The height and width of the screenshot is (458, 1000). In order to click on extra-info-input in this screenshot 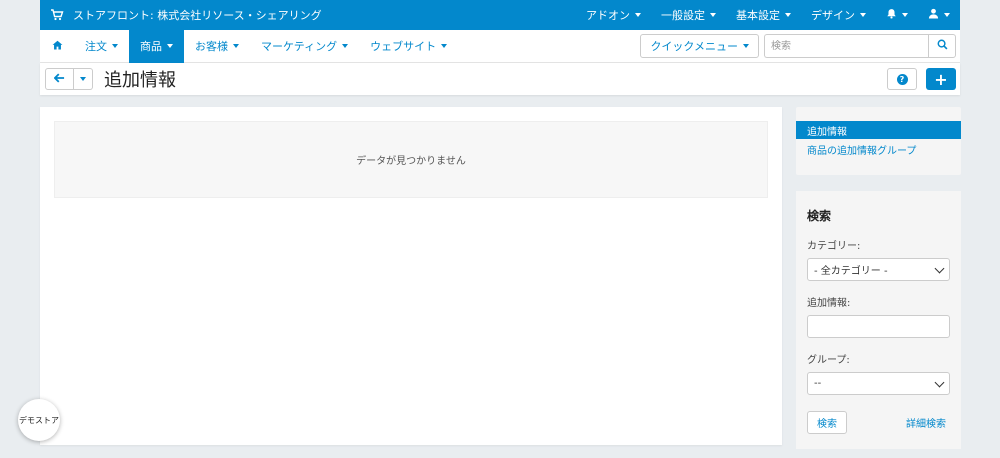, I will do `click(878, 326)`.